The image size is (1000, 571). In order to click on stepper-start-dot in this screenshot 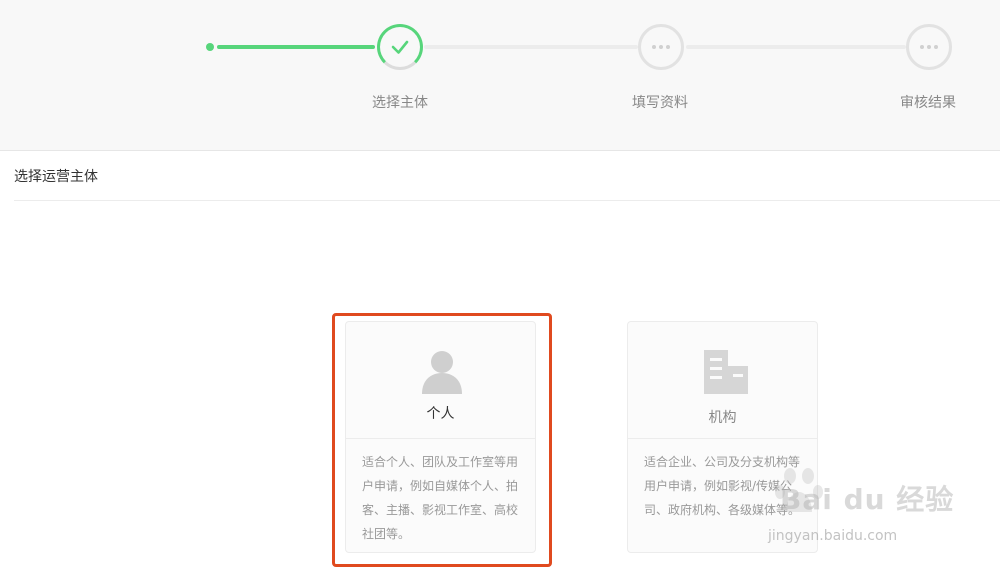, I will do `click(210, 47)`.